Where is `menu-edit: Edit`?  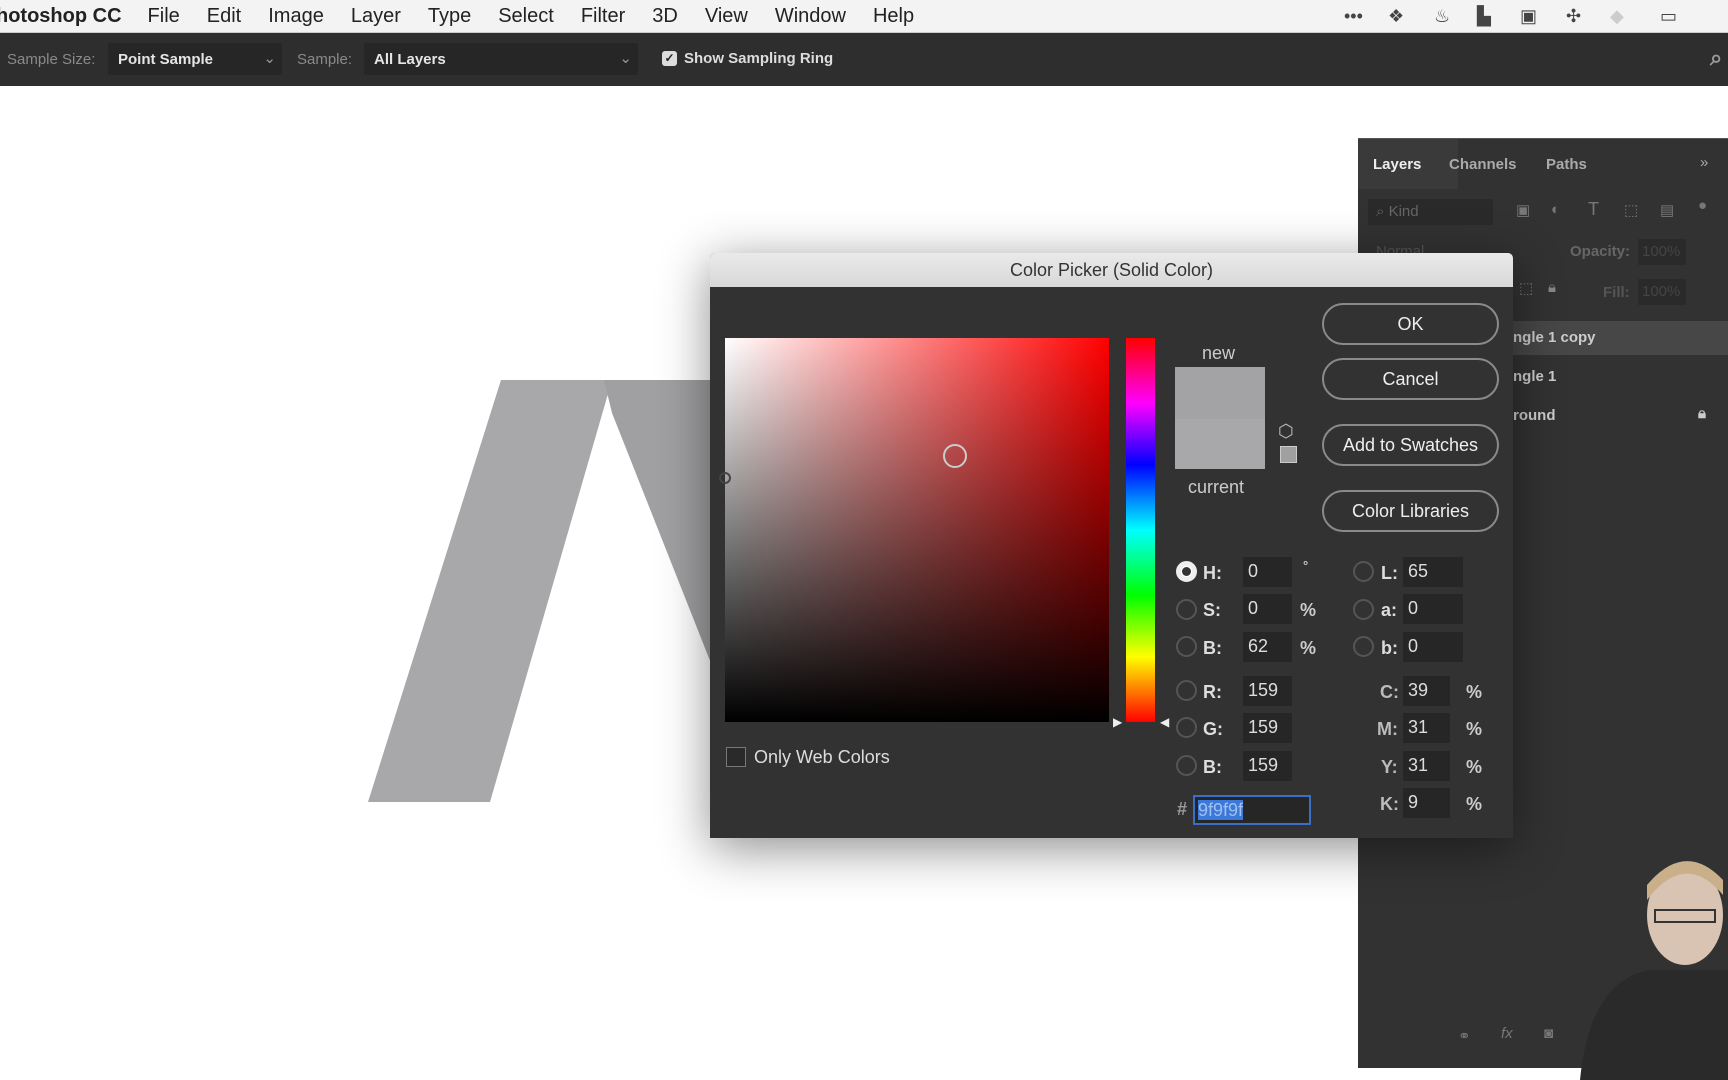
menu-edit: Edit is located at coordinates (224, 16).